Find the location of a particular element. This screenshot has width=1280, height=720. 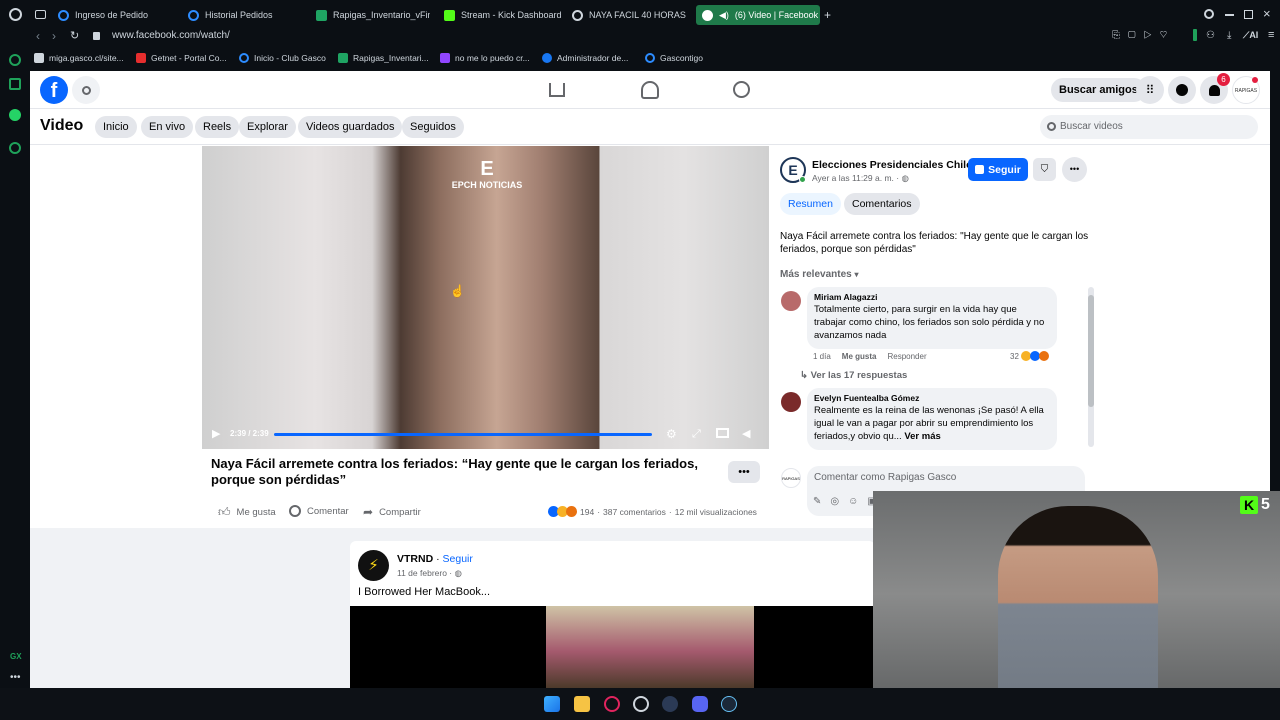

comment-reactions: 32 is located at coordinates (1029, 356).